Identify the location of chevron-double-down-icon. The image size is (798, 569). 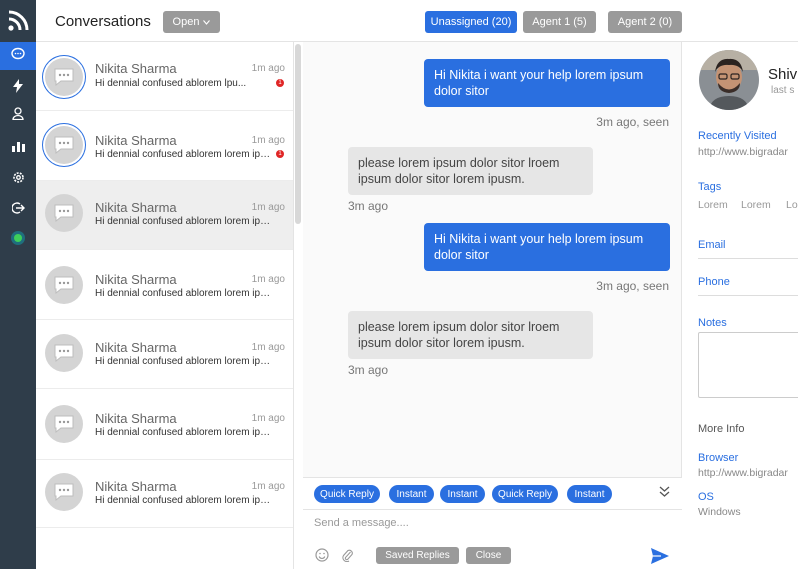
(664, 493).